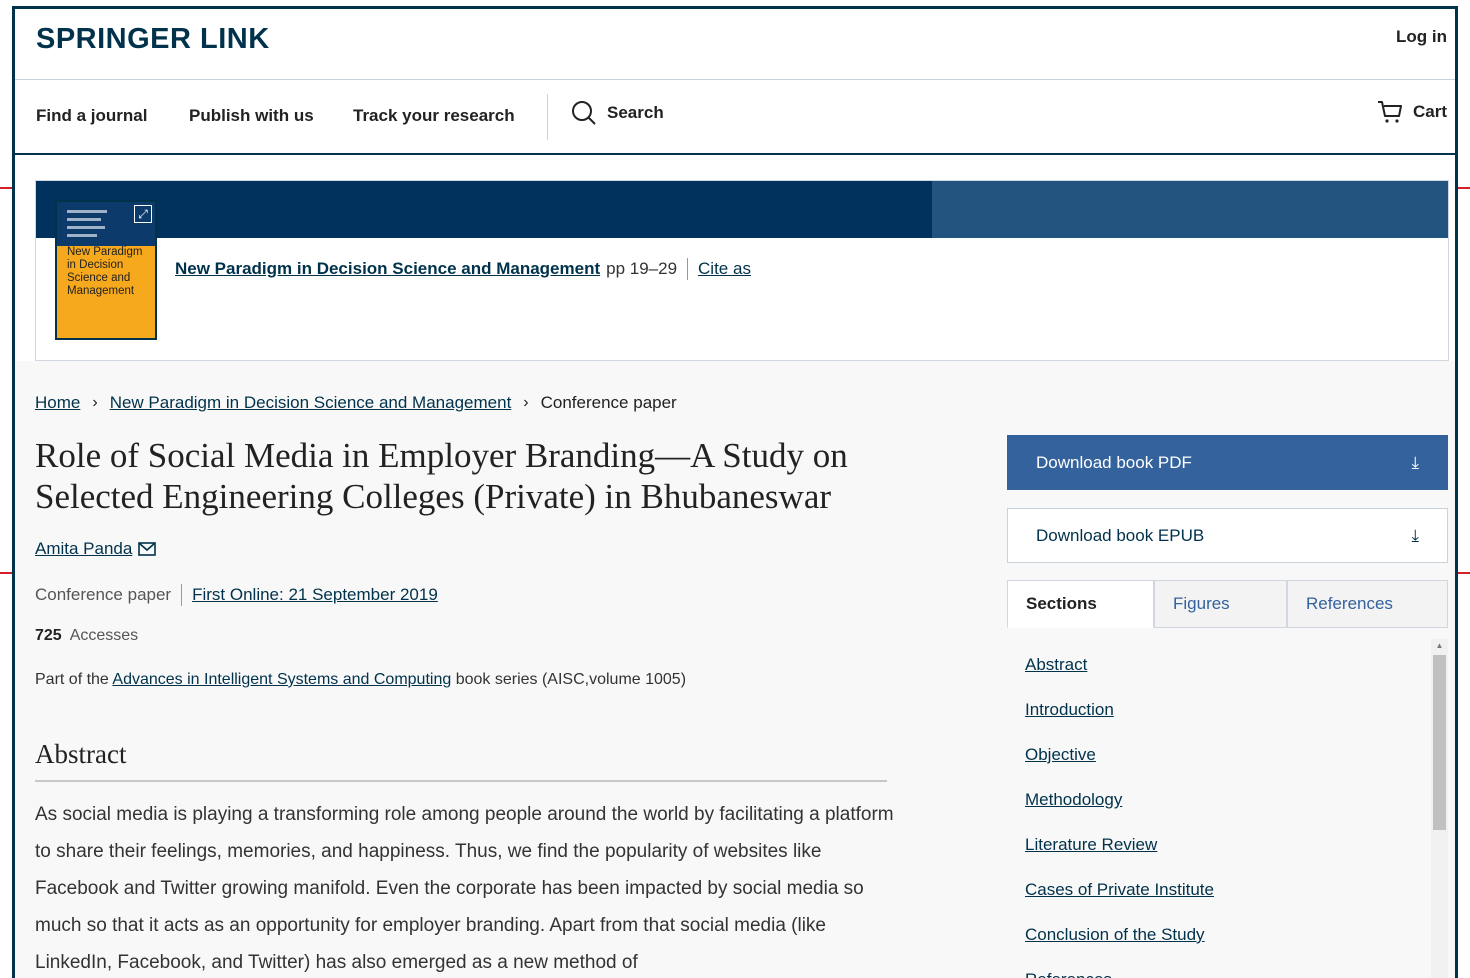  I want to click on section-link-objective: Objective, so click(1060, 755).